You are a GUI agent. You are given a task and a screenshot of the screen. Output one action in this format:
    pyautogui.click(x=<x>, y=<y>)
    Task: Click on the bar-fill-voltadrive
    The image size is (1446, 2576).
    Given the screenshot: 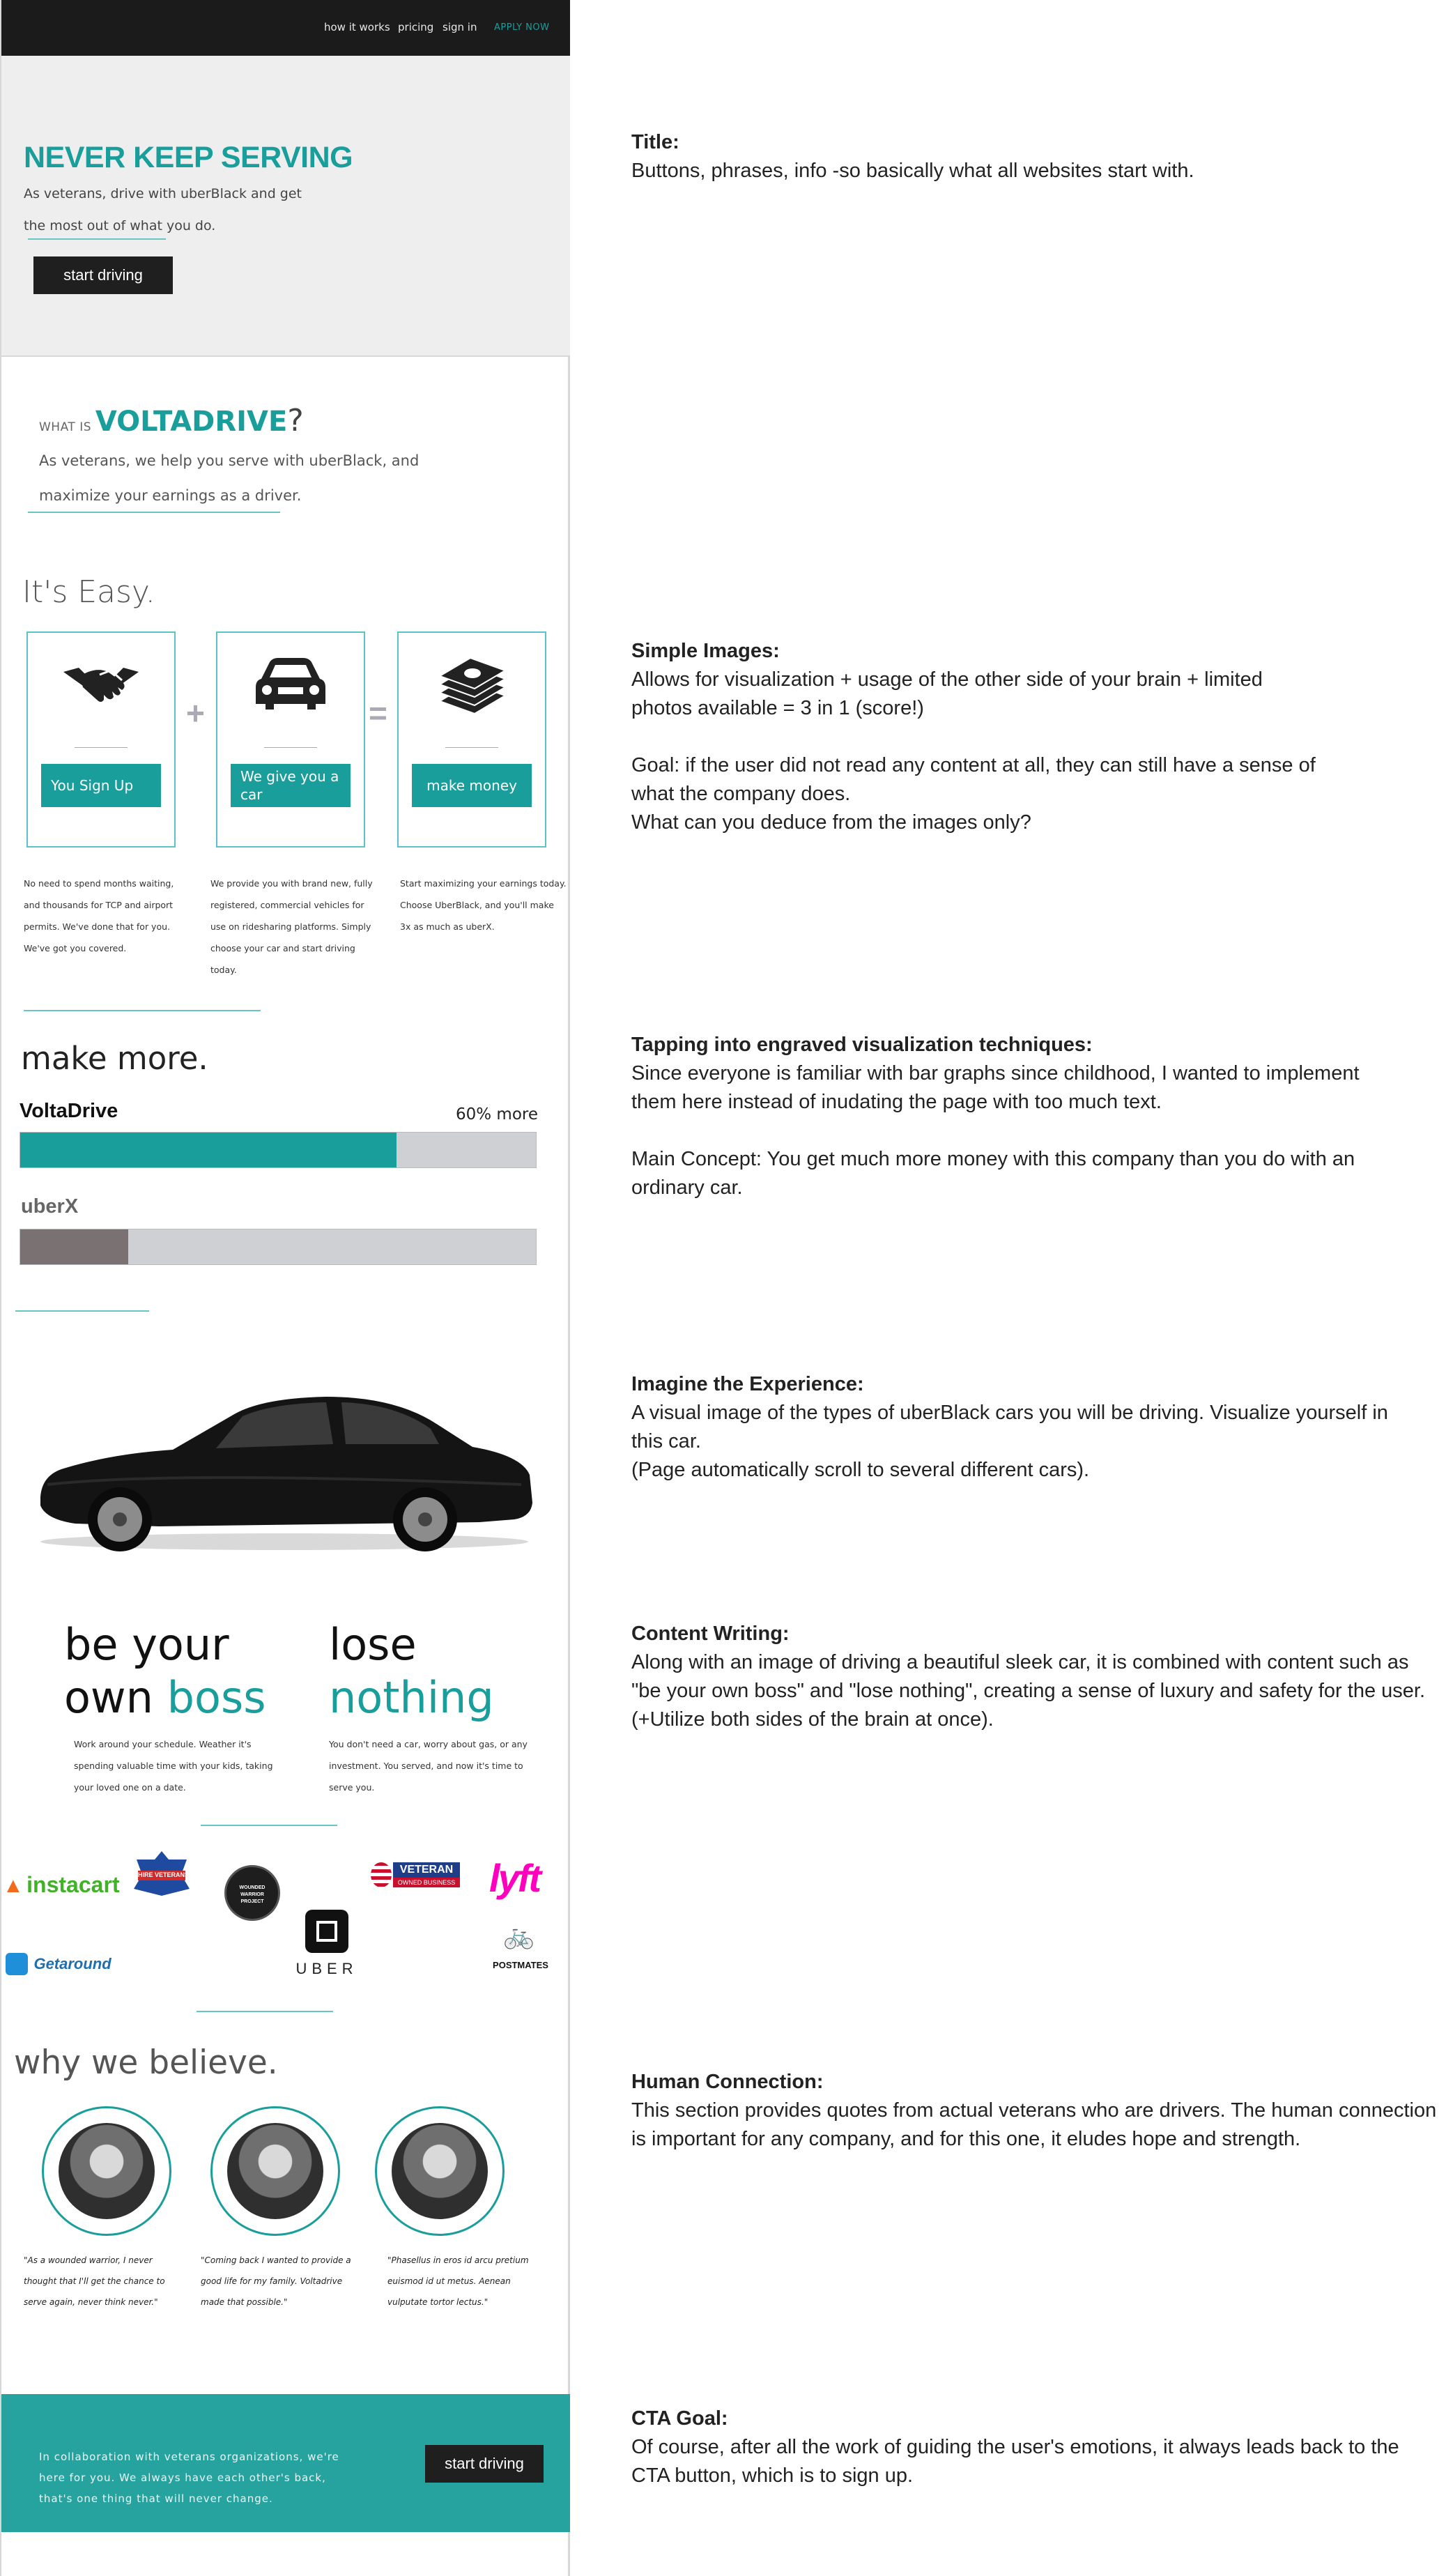 What is the action you would take?
    pyautogui.click(x=208, y=1150)
    